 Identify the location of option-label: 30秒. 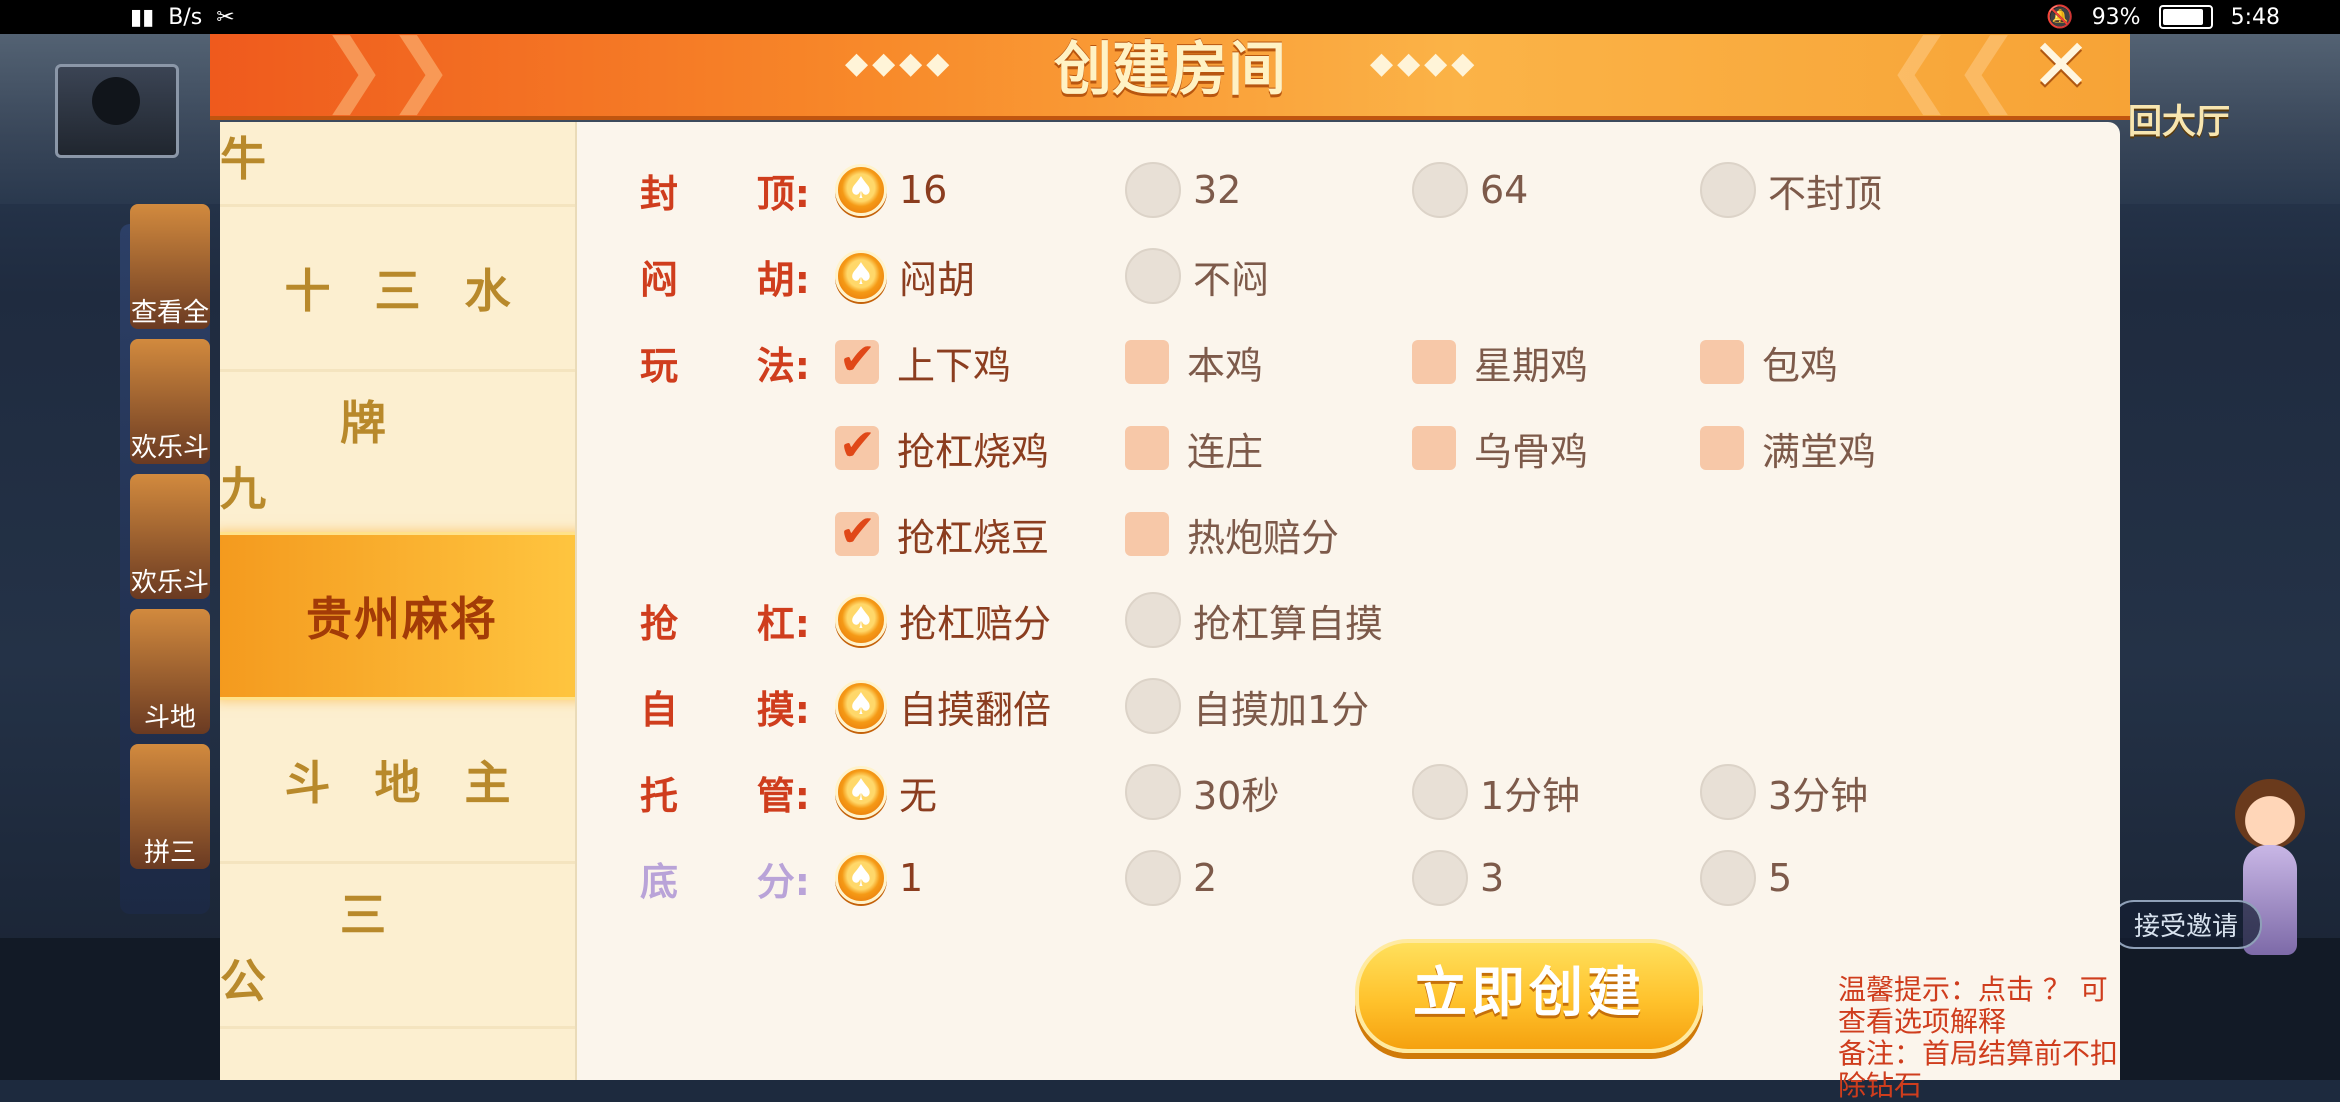
(1236, 795).